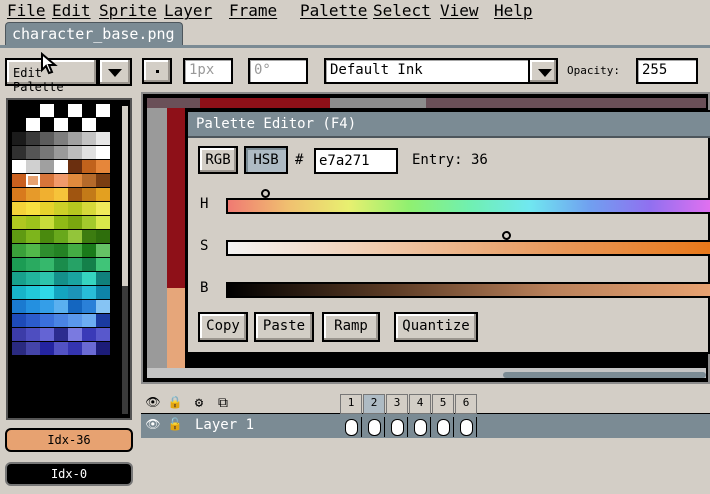  What do you see at coordinates (443, 404) in the screenshot?
I see `frame-number: 5` at bounding box center [443, 404].